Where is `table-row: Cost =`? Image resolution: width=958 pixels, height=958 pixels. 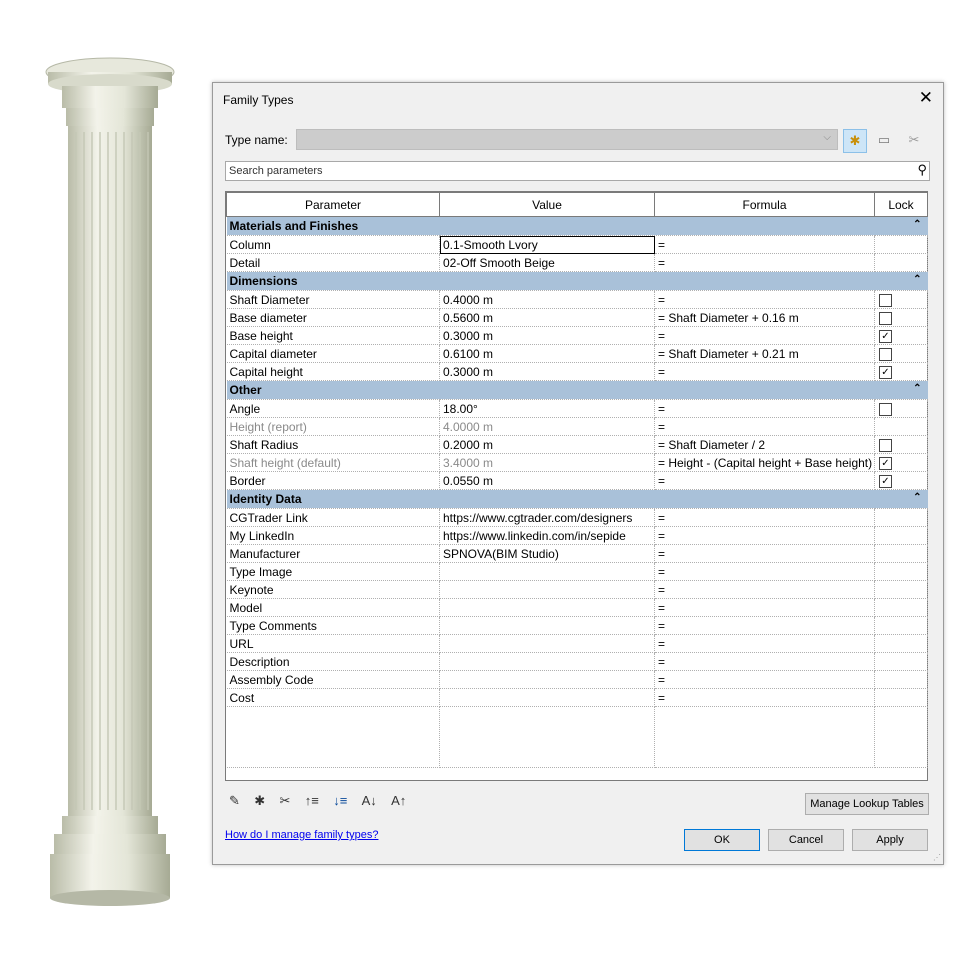 table-row: Cost = is located at coordinates (577, 697).